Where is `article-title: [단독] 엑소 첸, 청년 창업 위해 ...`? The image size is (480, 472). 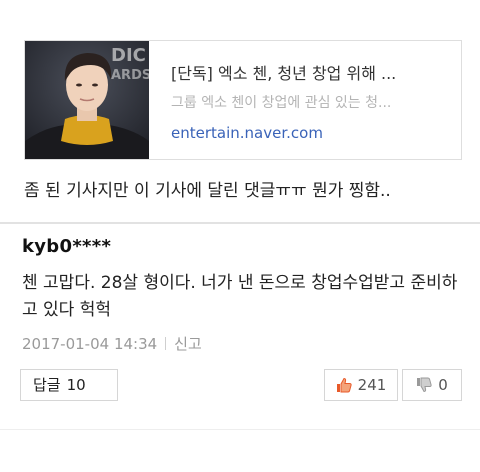 article-title: [단독] 엑소 첸, 청년 창업 위해 ... is located at coordinates (313, 74).